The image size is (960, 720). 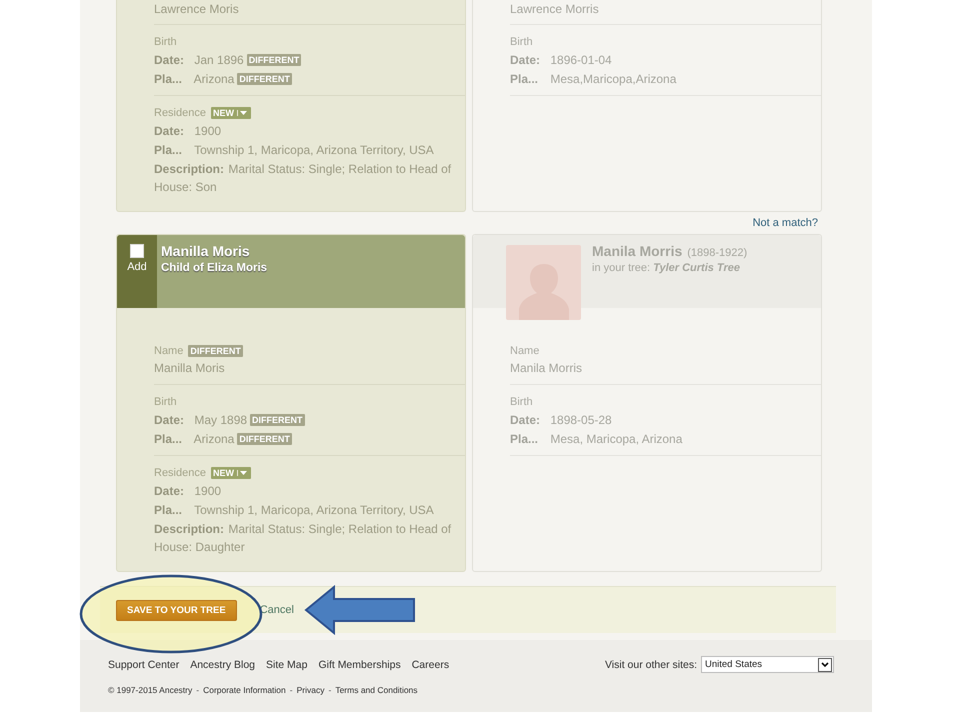 I want to click on legal-link: Privacy, so click(x=310, y=690).